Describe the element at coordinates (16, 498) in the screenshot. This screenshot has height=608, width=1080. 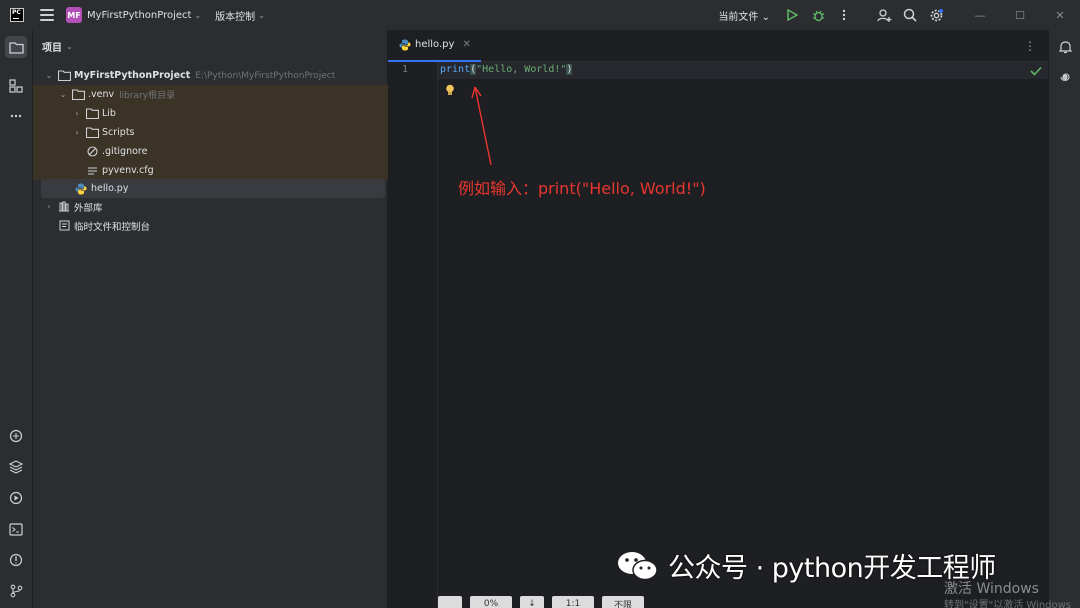
I see `run-tool-icon` at that location.